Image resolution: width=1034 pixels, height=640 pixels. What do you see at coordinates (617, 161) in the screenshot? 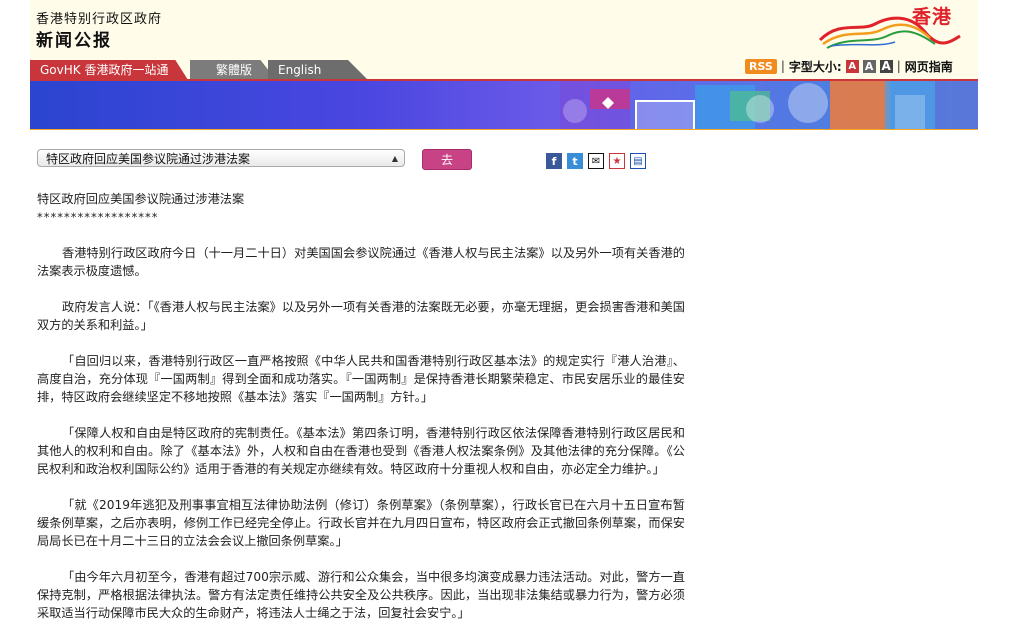
I see `bookmark-icon: ★` at bounding box center [617, 161].